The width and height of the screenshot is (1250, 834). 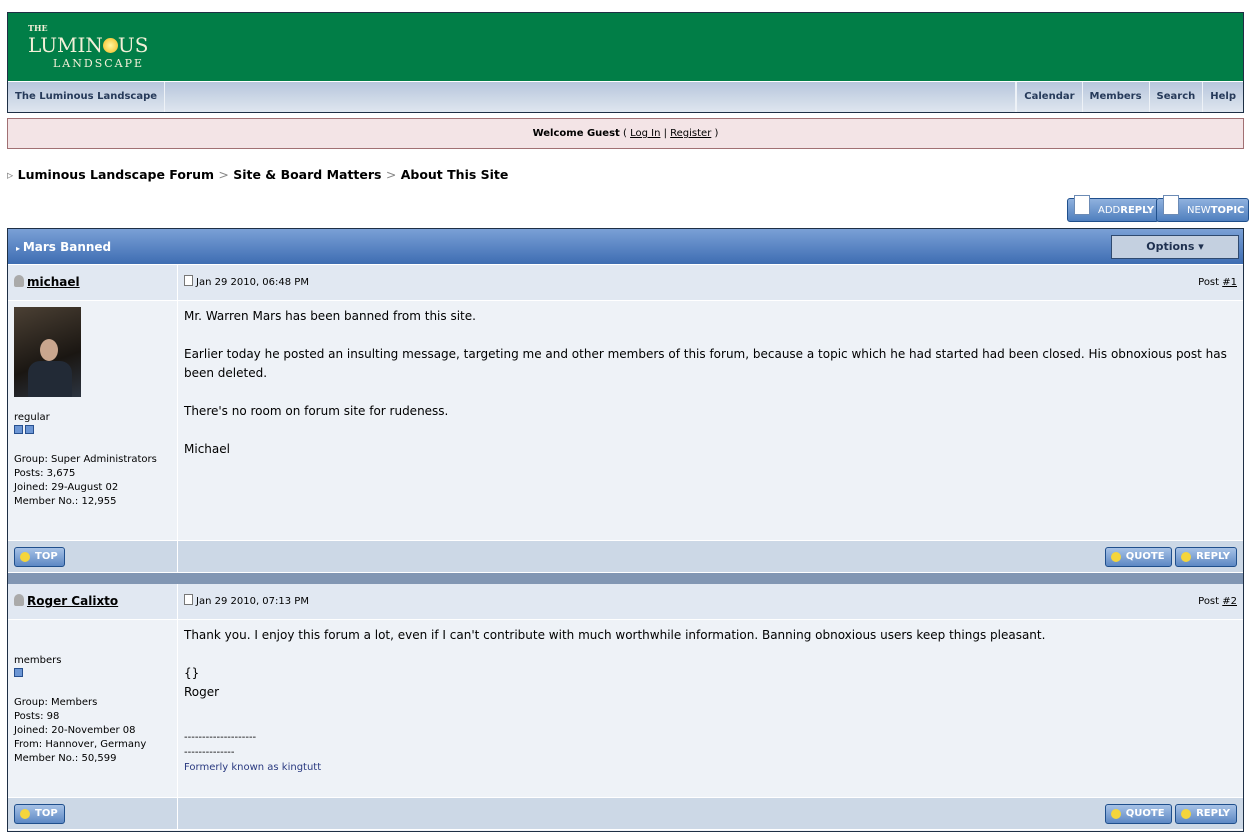 I want to click on triangle-icon: ▹, so click(x=10, y=174).